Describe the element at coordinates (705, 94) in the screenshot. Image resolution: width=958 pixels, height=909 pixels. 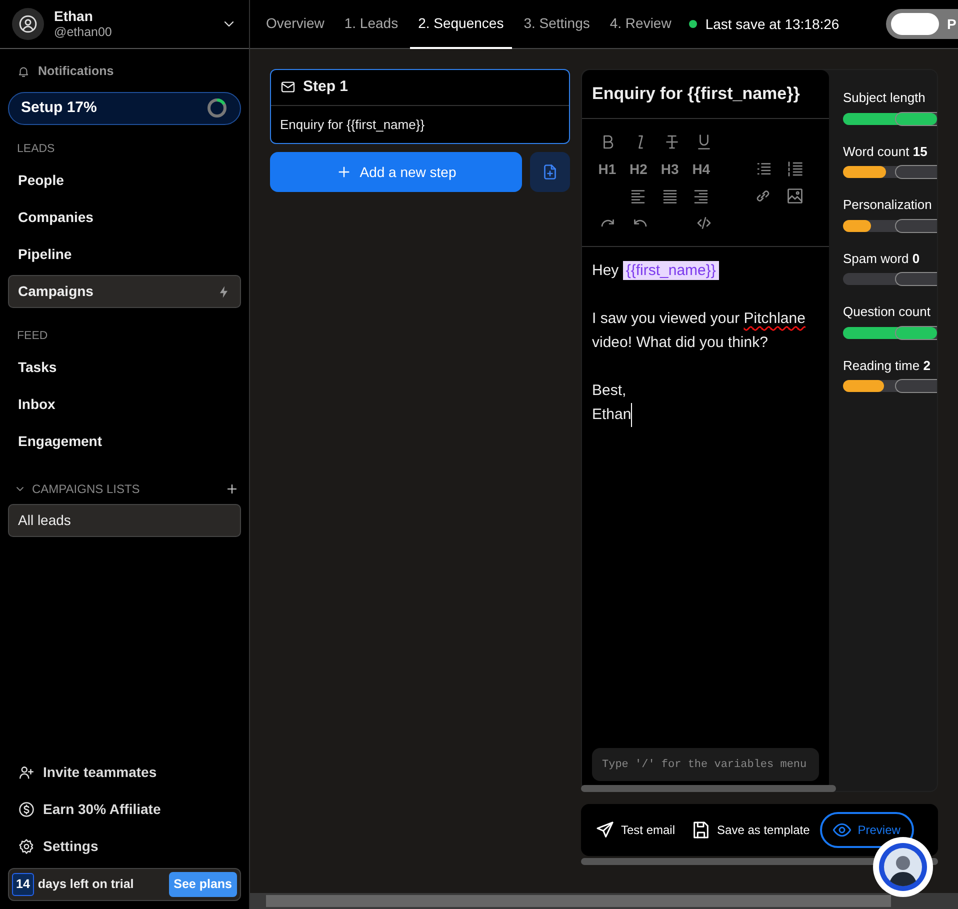
I see `email-subject: Enquiry for {{first_name}}` at that location.